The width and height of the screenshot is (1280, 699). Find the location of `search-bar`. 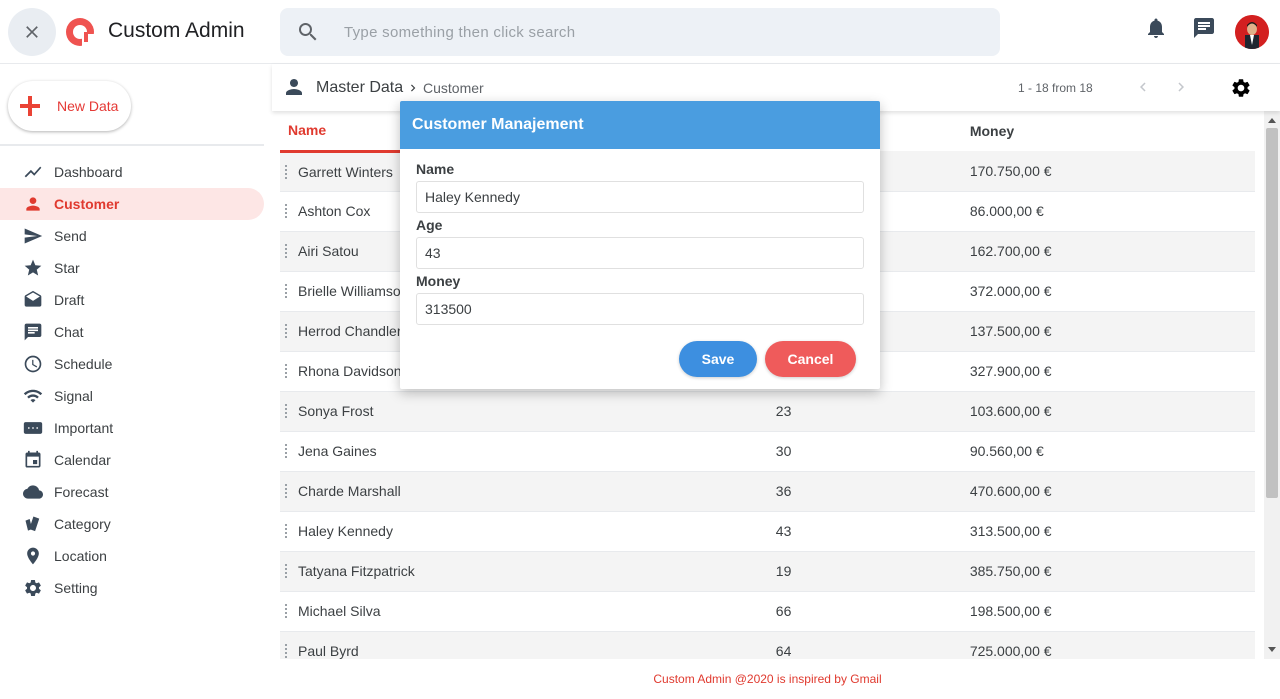

search-bar is located at coordinates (640, 32).